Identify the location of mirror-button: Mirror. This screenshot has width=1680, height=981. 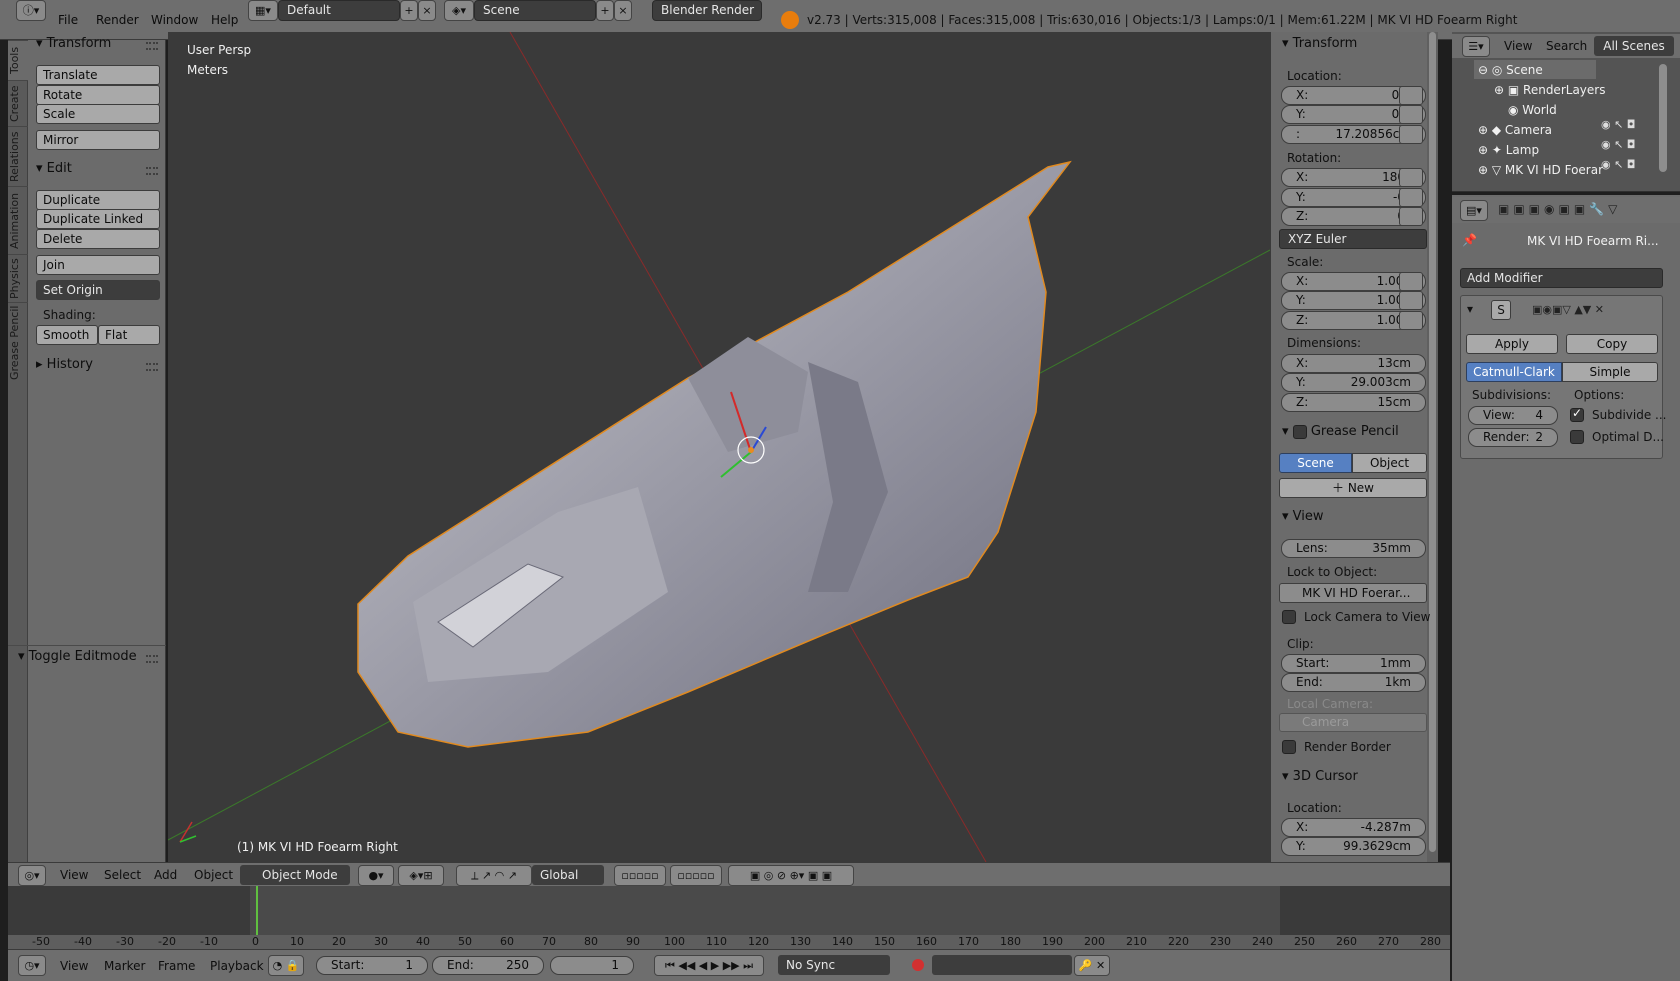
(98, 140).